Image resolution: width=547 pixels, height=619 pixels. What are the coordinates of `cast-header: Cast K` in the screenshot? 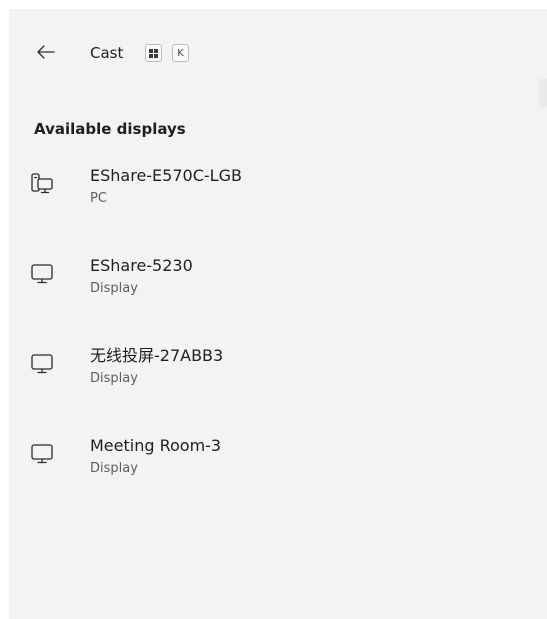 It's located at (278, 46).